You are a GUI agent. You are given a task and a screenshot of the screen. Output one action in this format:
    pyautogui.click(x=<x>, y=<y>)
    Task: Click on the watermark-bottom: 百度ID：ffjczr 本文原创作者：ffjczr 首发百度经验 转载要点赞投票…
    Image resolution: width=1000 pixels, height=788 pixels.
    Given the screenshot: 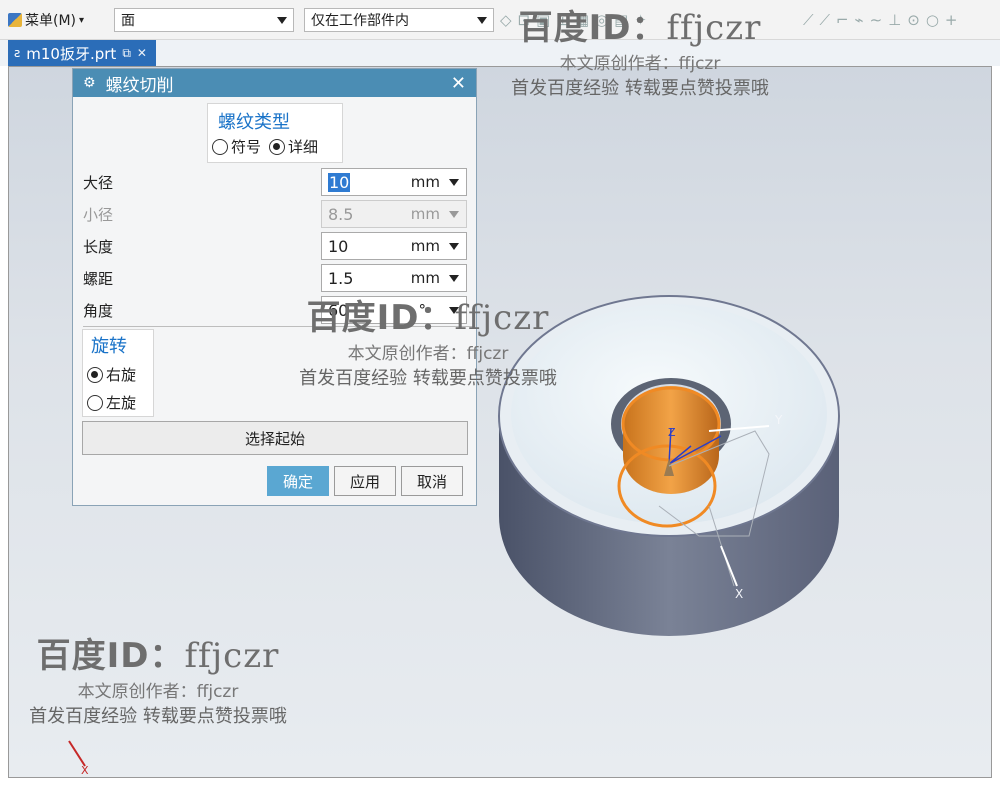 What is the action you would take?
    pyautogui.click(x=158, y=678)
    